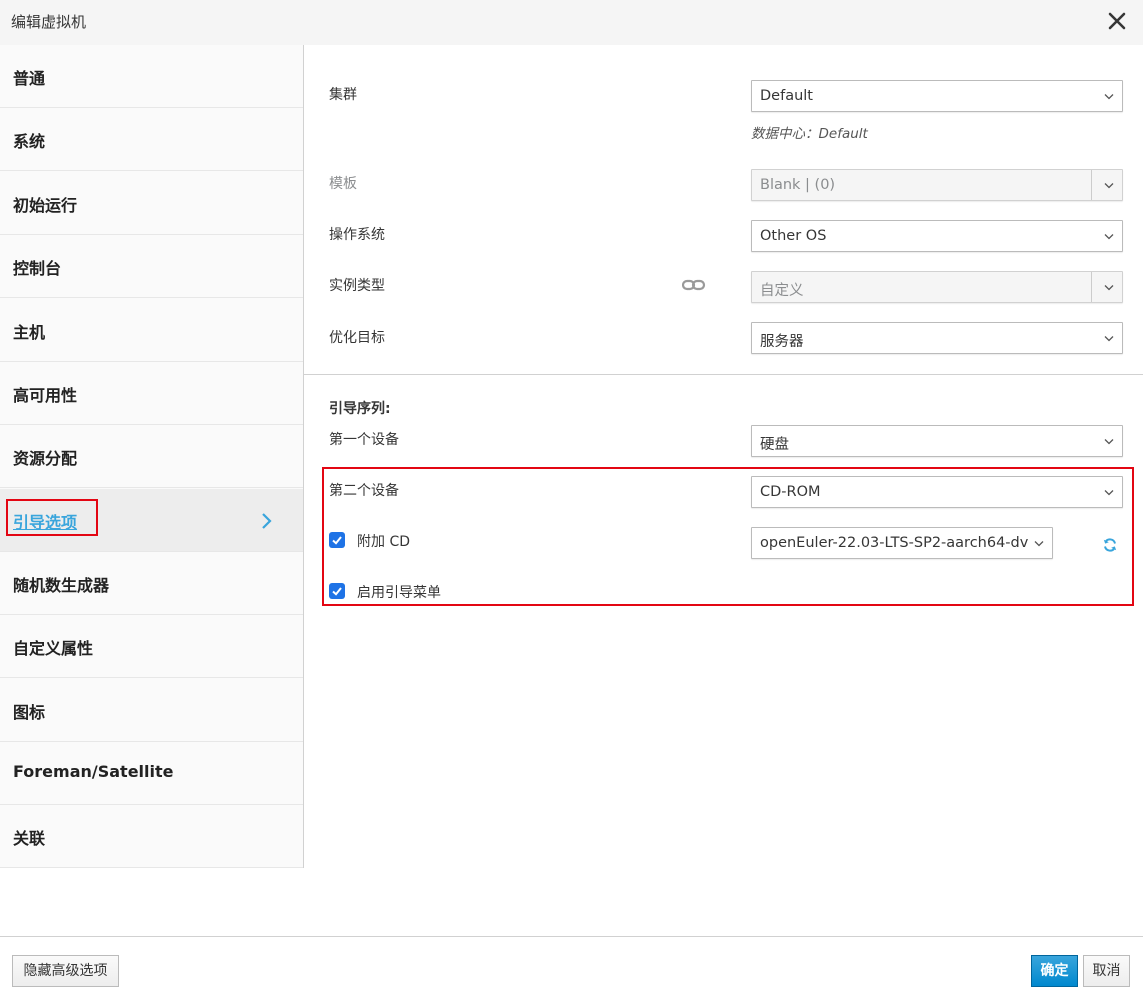 This screenshot has height=995, width=1143. Describe the element at coordinates (45, 458) in the screenshot. I see `sidebar-item-label: 资源分配` at that location.